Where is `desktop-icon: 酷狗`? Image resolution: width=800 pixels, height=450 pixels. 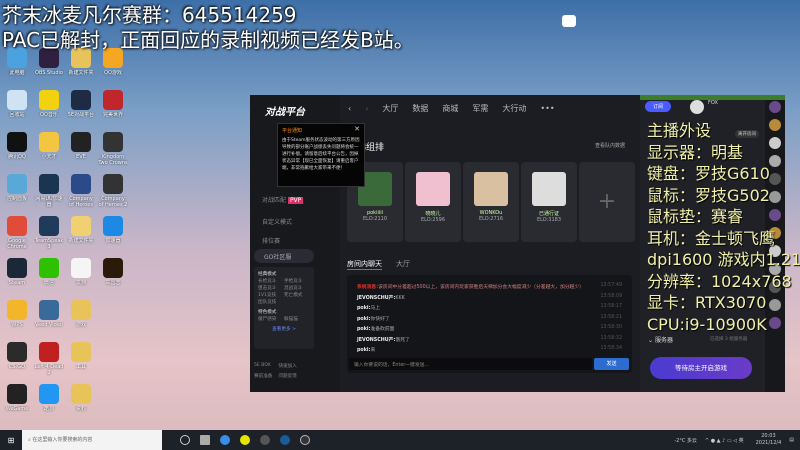
desktop-icon: 酷狗 is located at coordinates (49, 401).